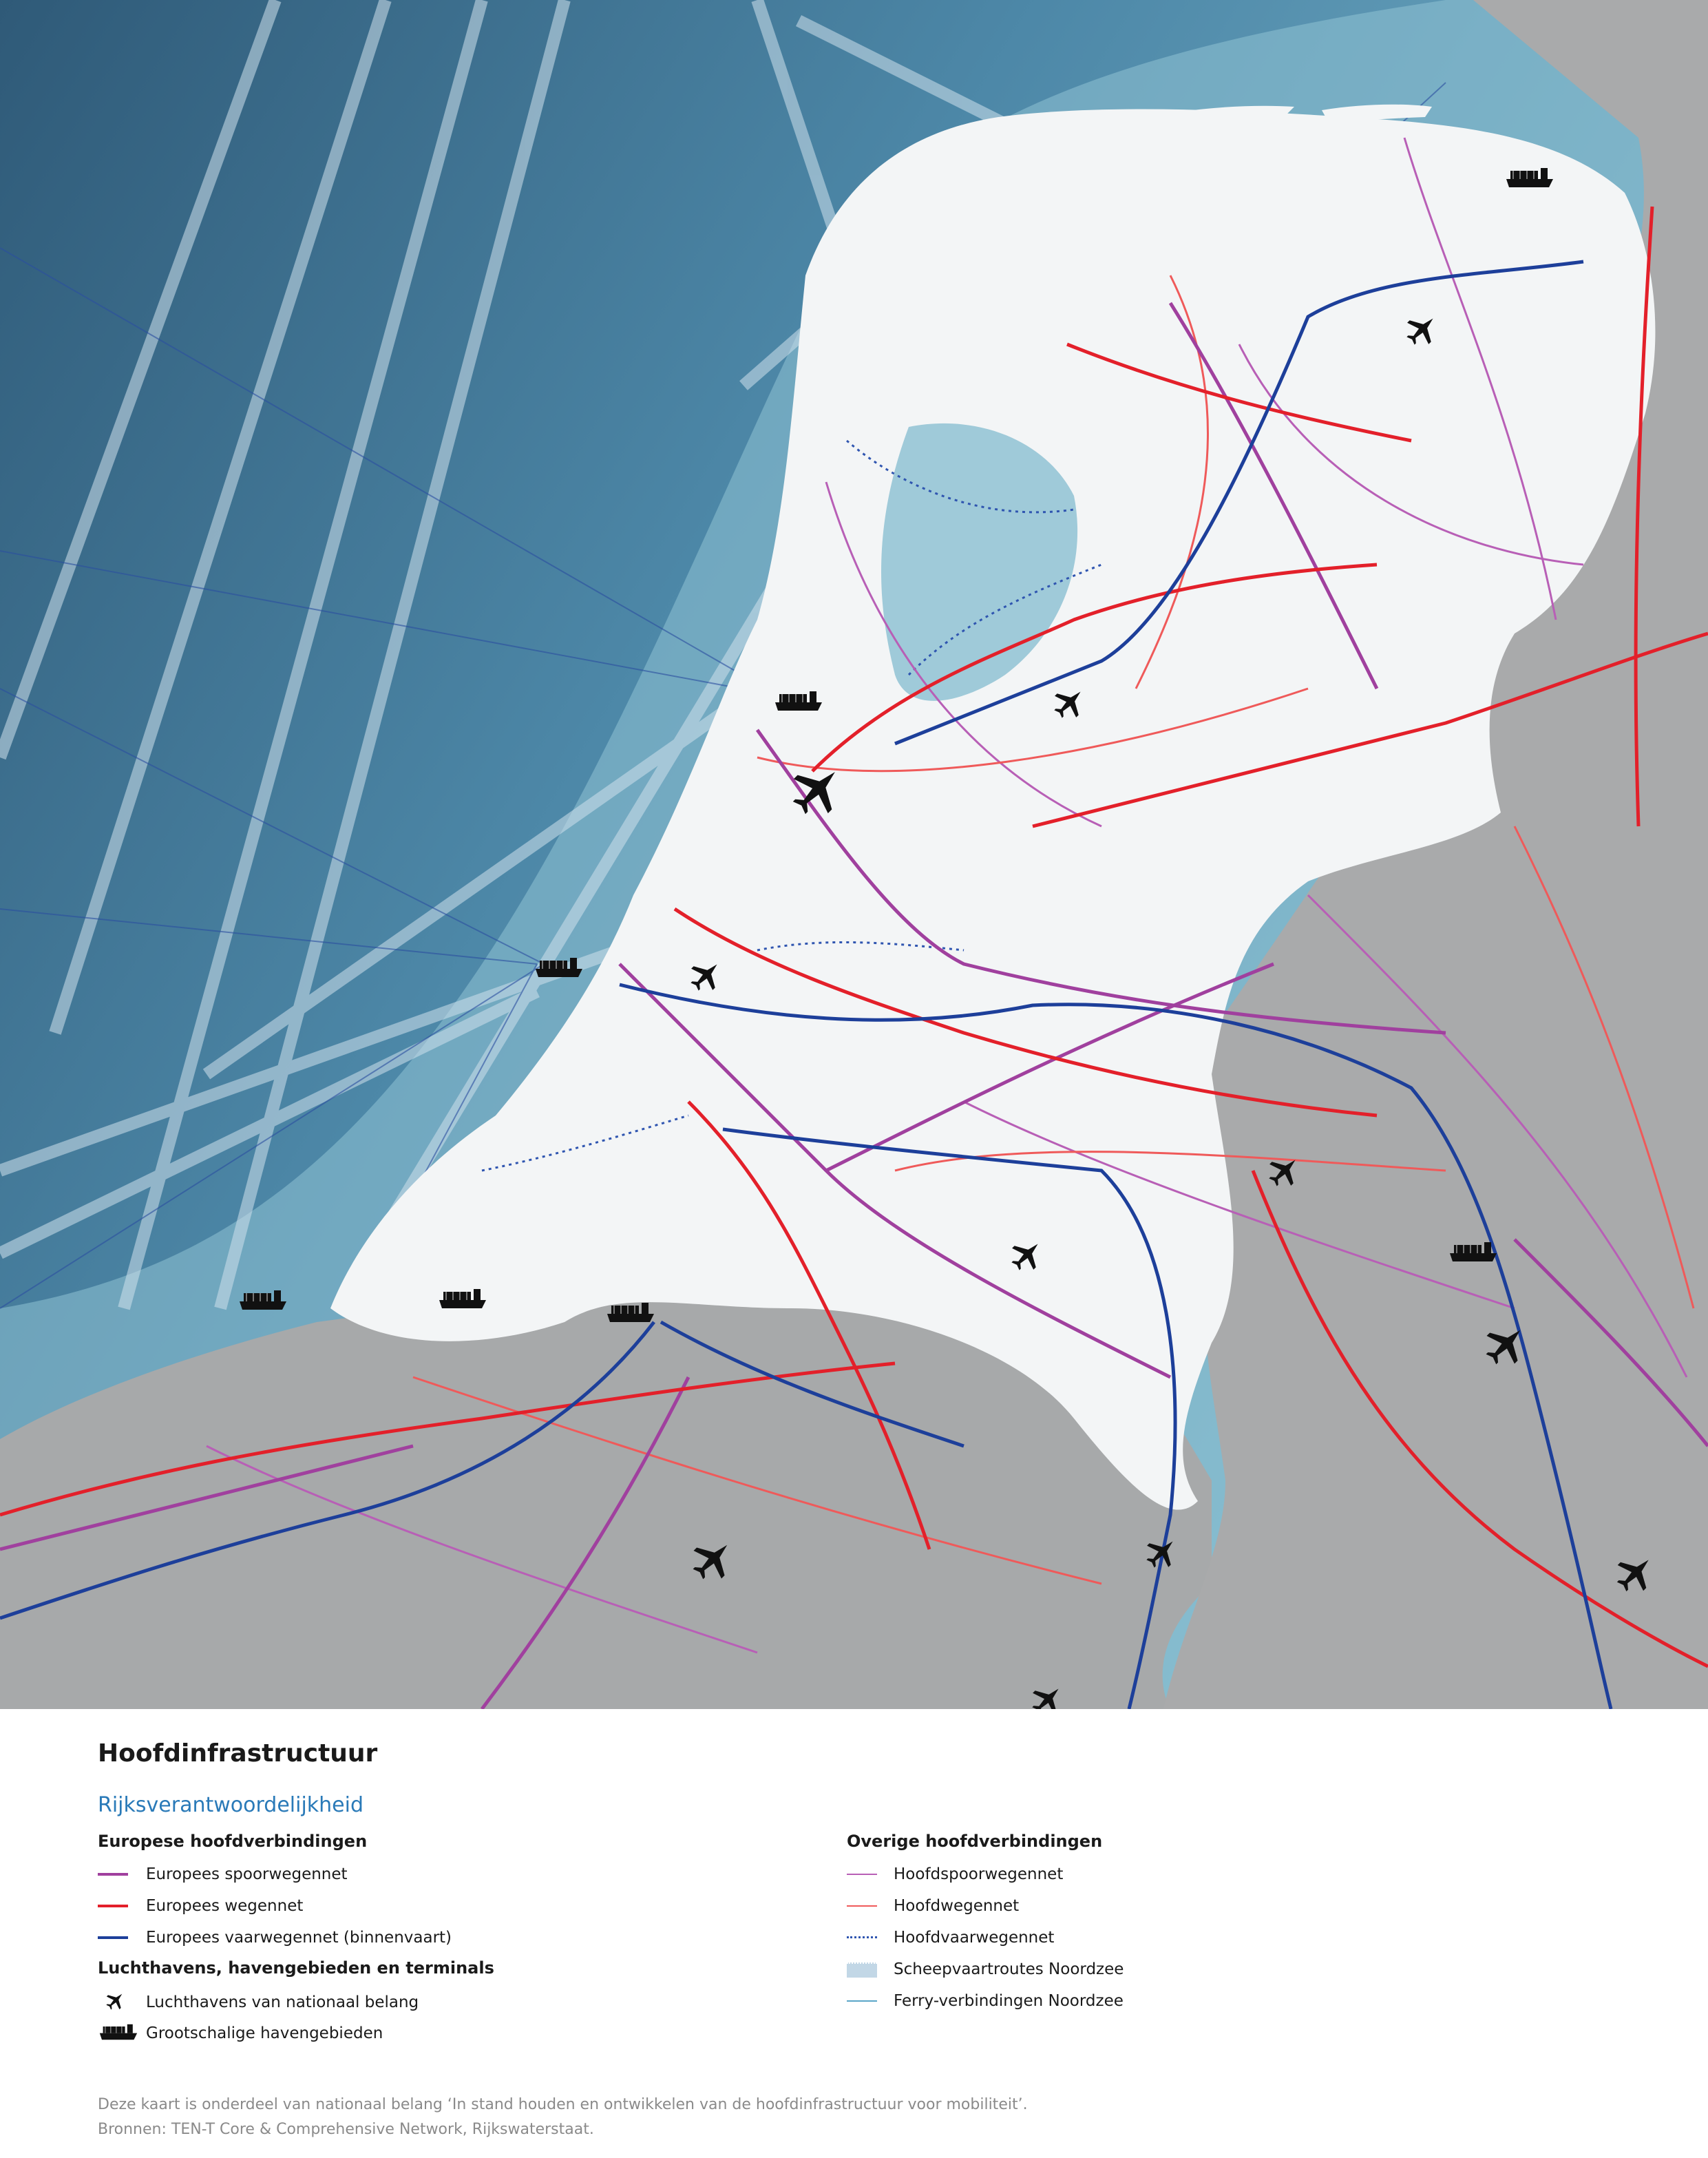 Image resolution: width=1708 pixels, height=2158 pixels. Describe the element at coordinates (296, 1968) in the screenshot. I see `group-heading-luchthavens: Luchthavens, havengebieden en terminals` at that location.